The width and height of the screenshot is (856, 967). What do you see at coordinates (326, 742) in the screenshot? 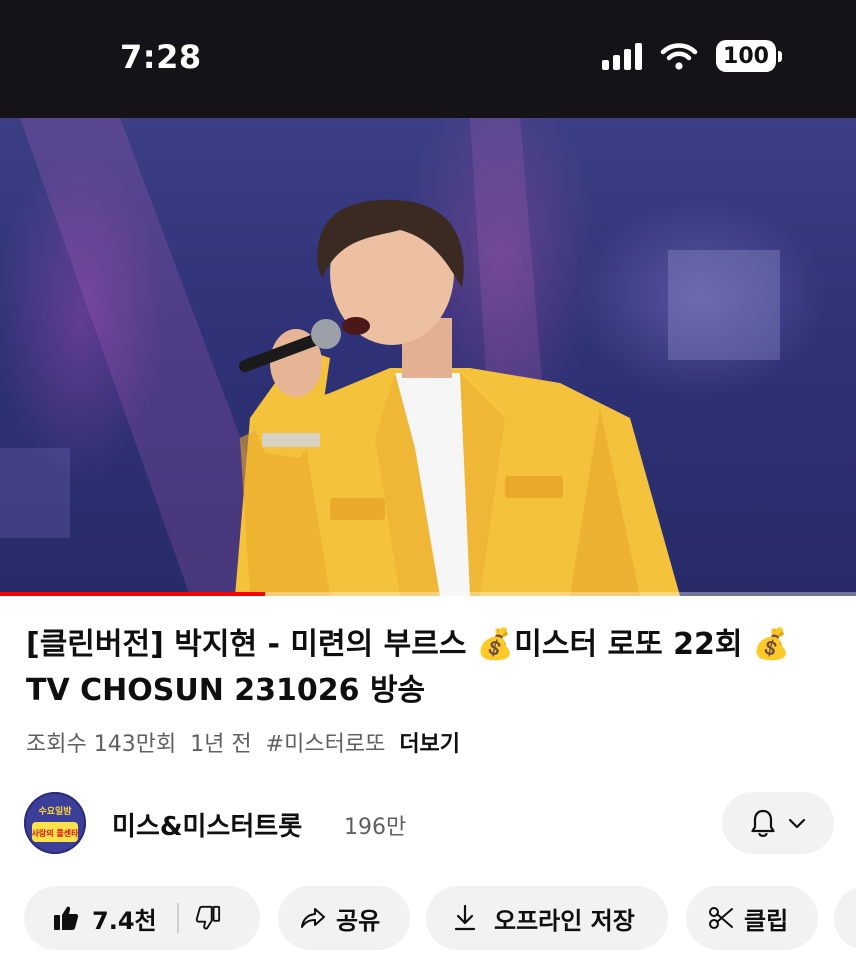
I see `hashtag-link: #미스터로또` at bounding box center [326, 742].